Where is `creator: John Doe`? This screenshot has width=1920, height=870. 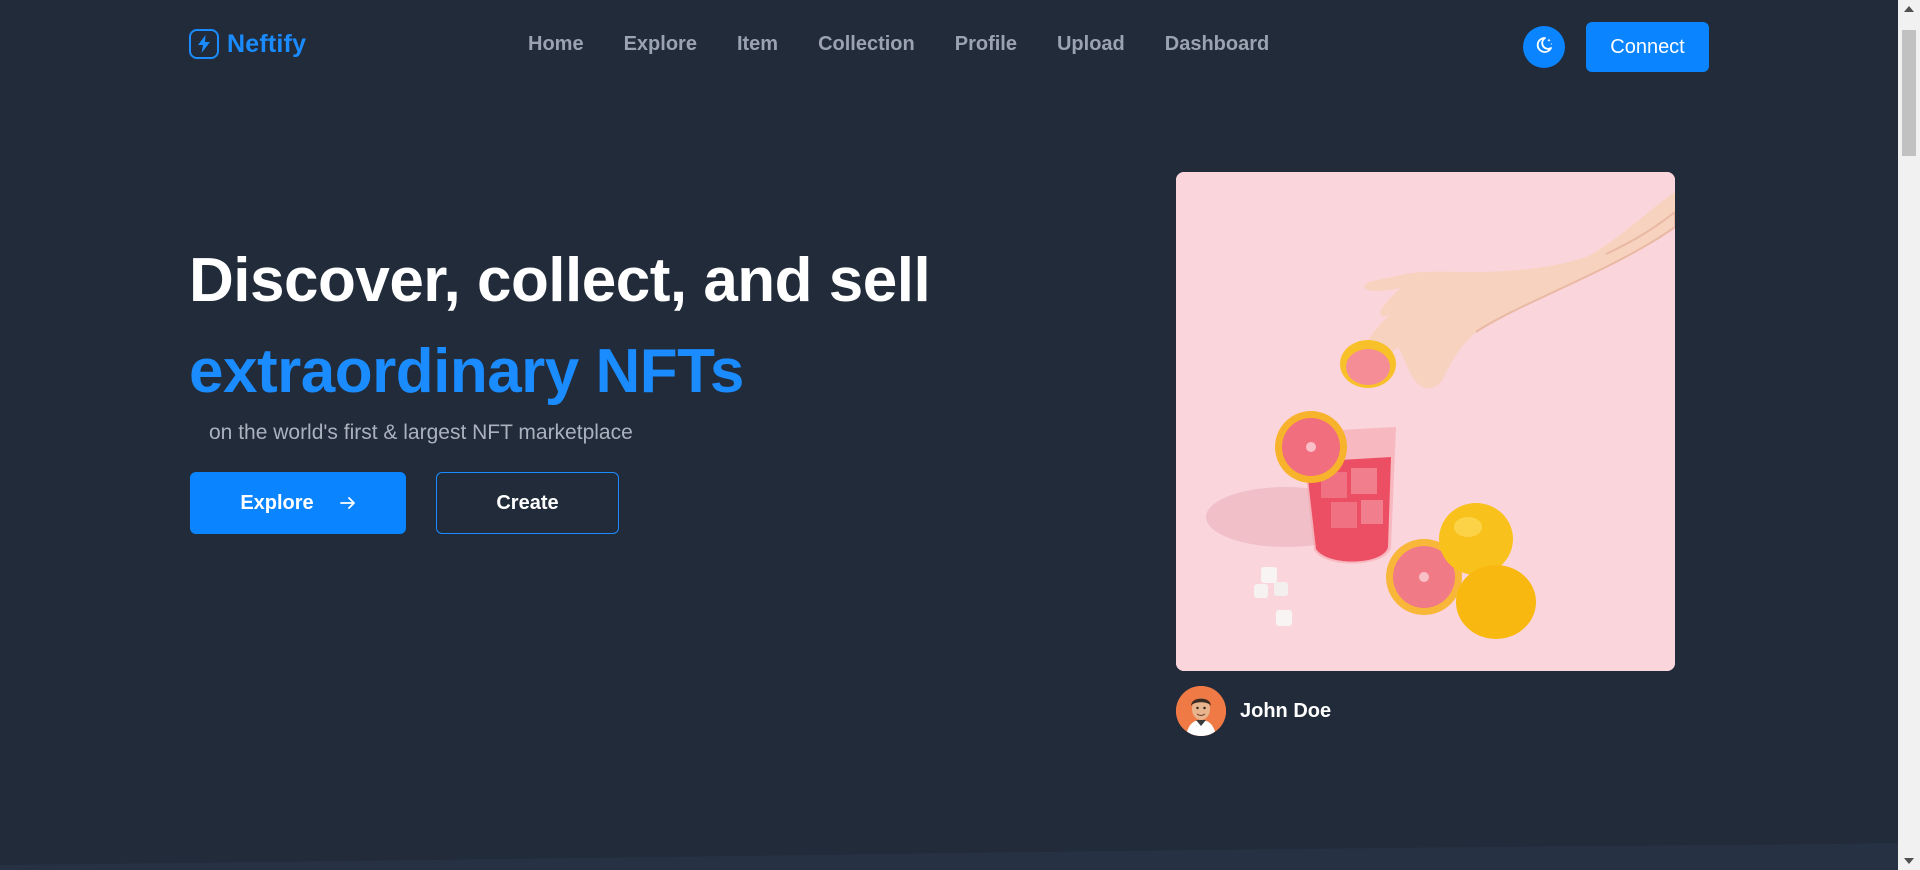 creator: John Doe is located at coordinates (1253, 711).